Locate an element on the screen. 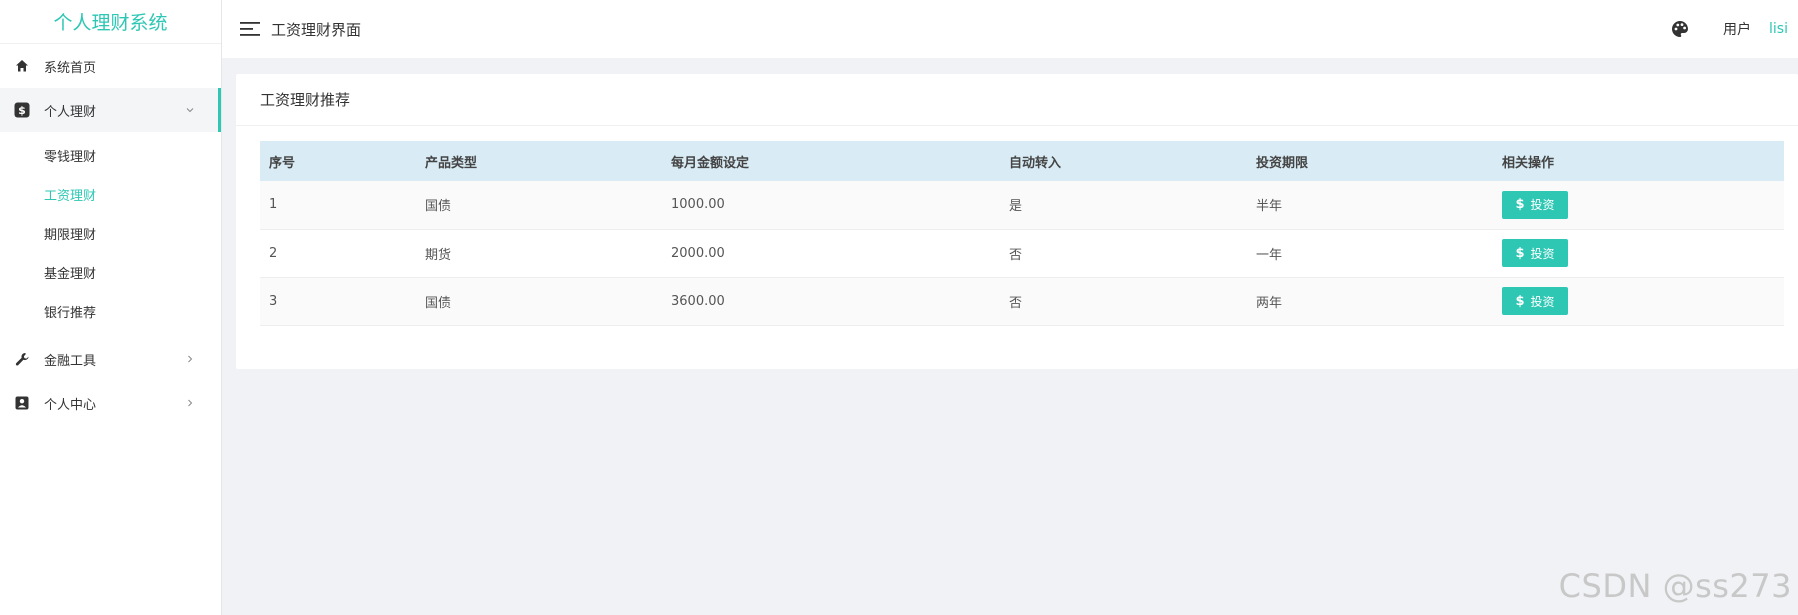  cell-index: 3 is located at coordinates (338, 301).